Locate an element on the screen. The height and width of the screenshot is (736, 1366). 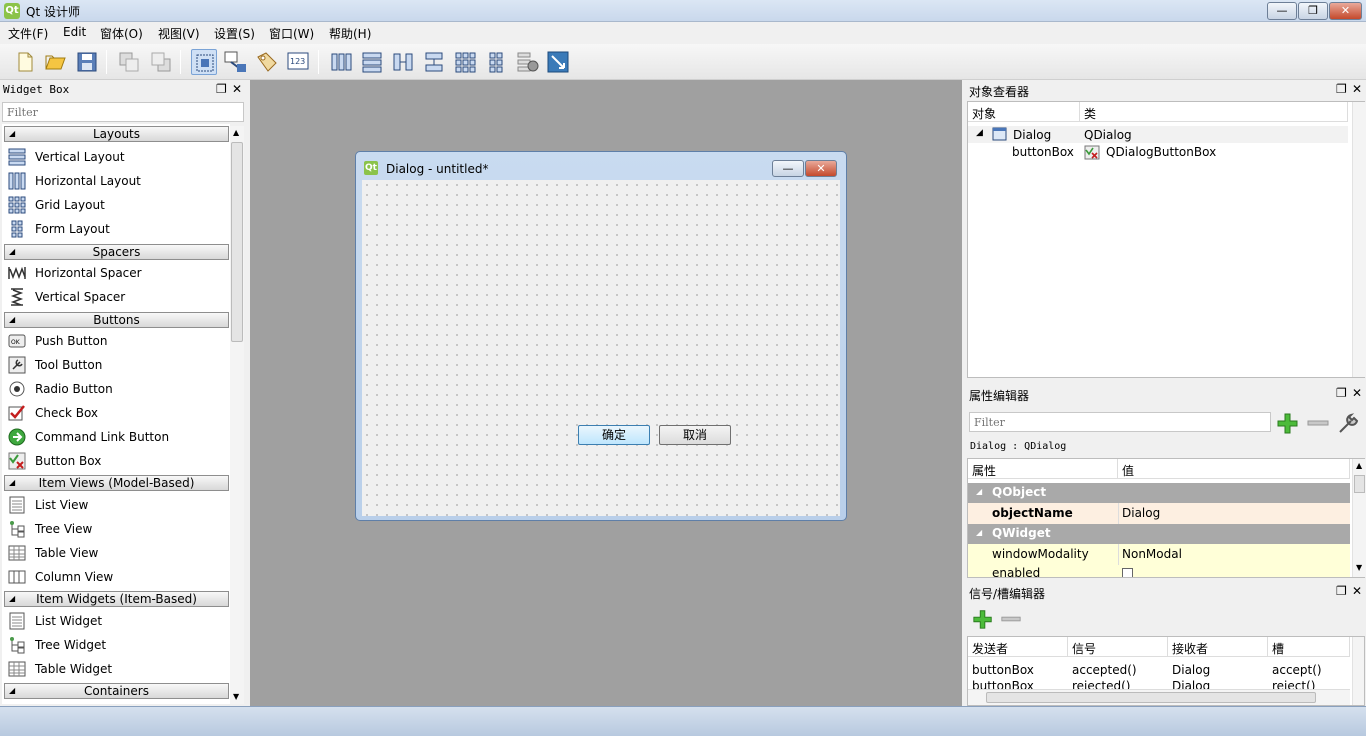
widget-form-layout: Form Layout is located at coordinates (115, 229).